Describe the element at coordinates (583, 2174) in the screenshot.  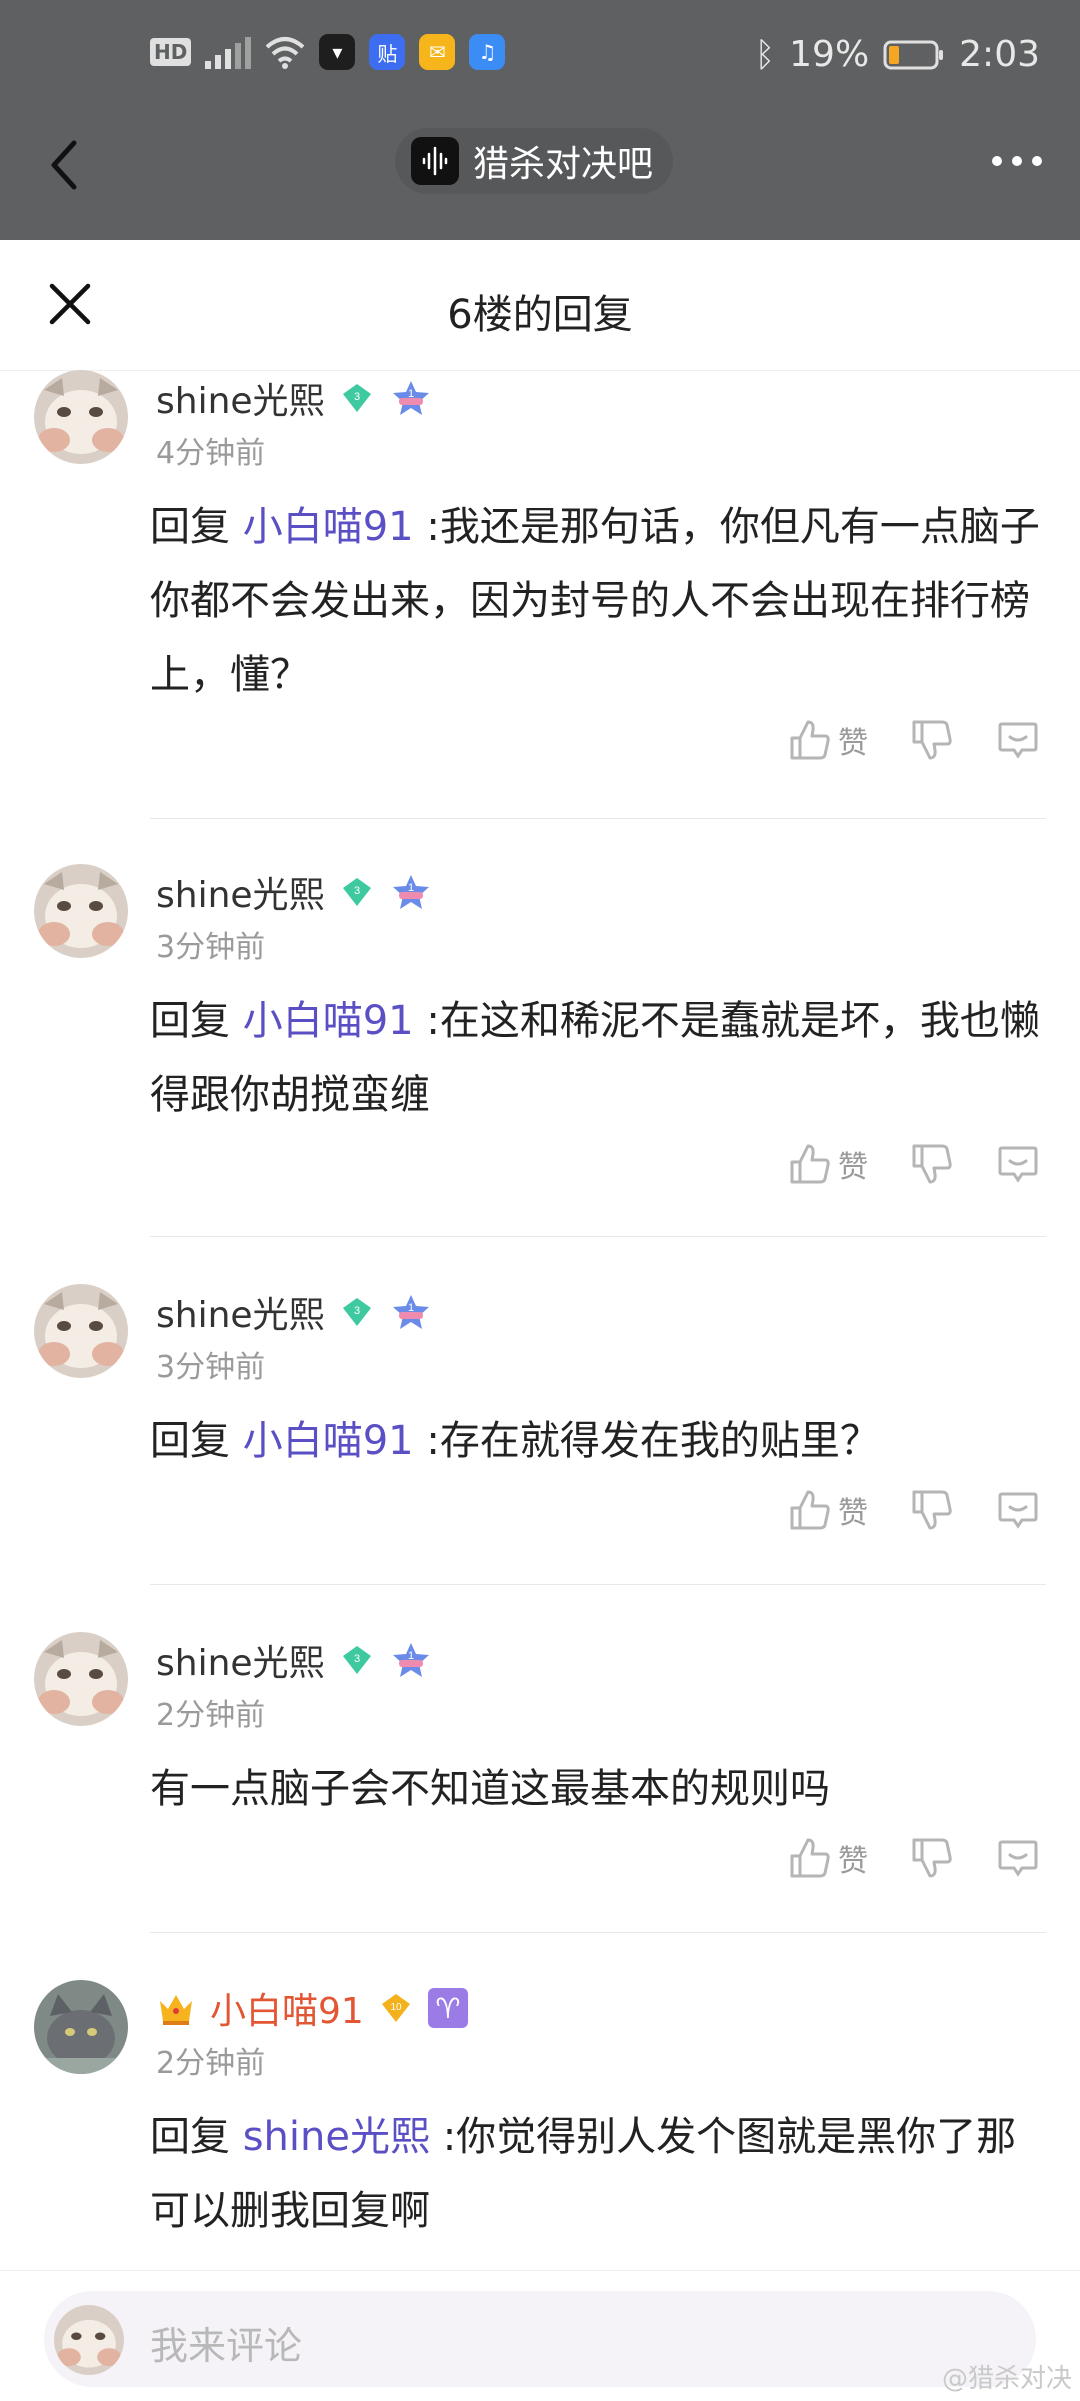
I see `comment-text: 回复 shine光熙 :你觉得别人发个图就是黑你了那可以删我回复啊` at that location.